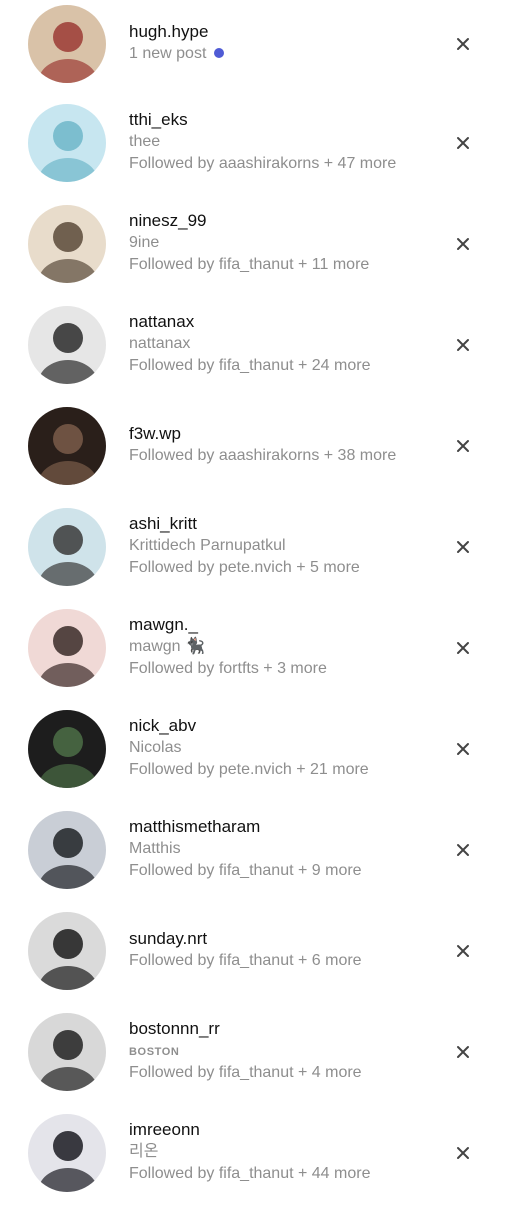 The image size is (505, 1214). I want to click on username: matthismetharam, so click(282, 827).